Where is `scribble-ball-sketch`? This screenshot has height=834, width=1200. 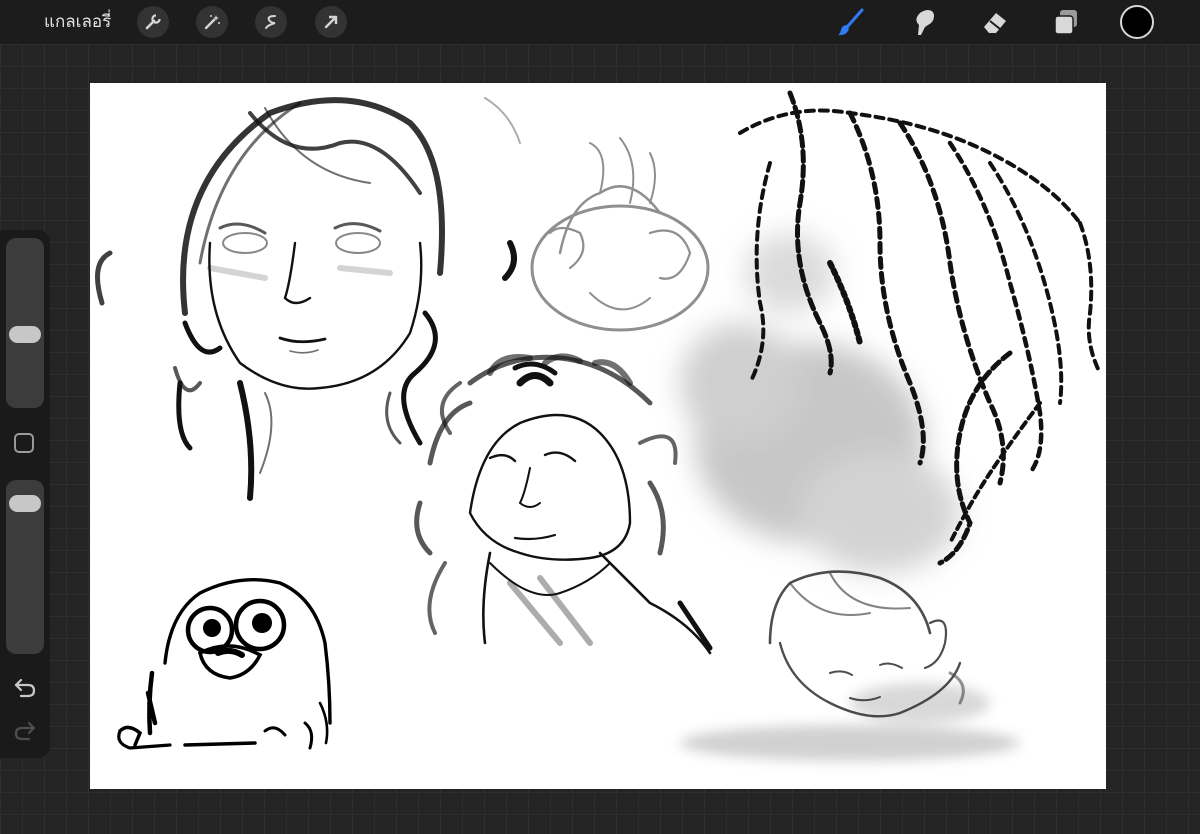 scribble-ball-sketch is located at coordinates (620, 234).